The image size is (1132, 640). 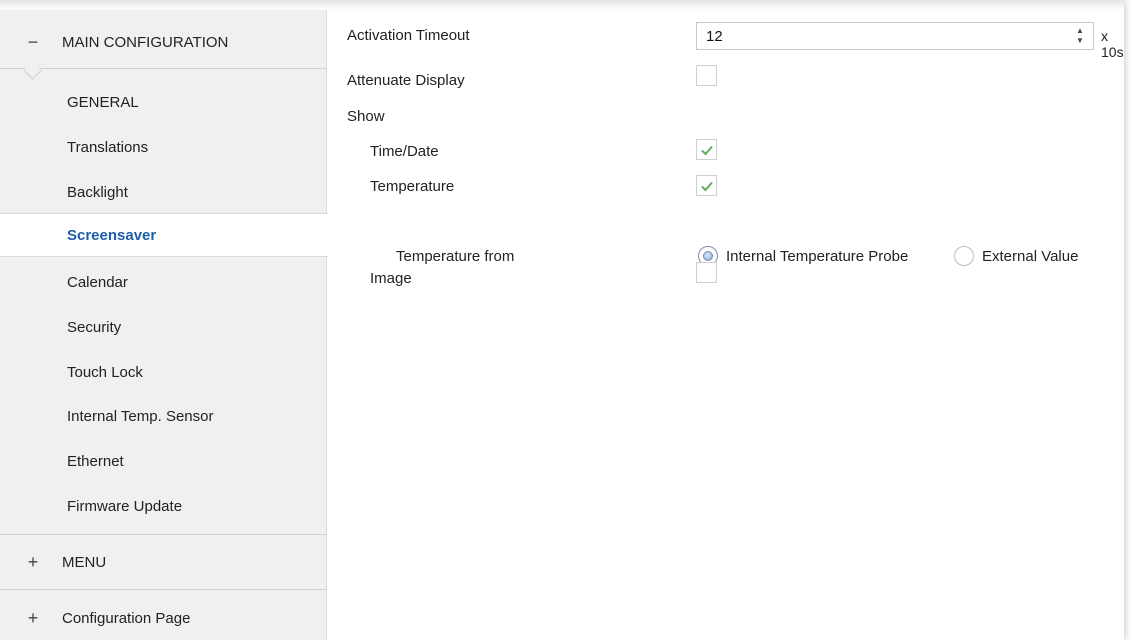 What do you see at coordinates (163, 372) in the screenshot?
I see `sidebar-item-touch-lock: Touch Lock` at bounding box center [163, 372].